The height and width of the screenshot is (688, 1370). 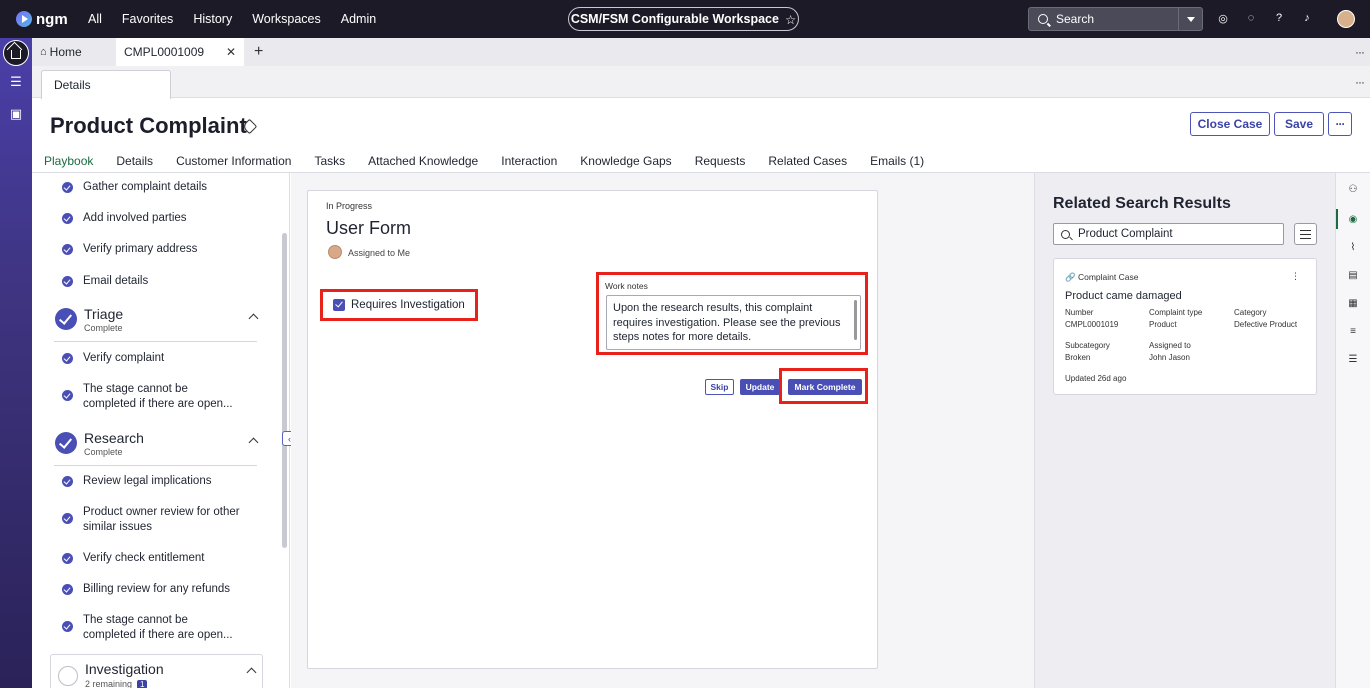 I want to click on user-avatar, so click(x=1346, y=19).